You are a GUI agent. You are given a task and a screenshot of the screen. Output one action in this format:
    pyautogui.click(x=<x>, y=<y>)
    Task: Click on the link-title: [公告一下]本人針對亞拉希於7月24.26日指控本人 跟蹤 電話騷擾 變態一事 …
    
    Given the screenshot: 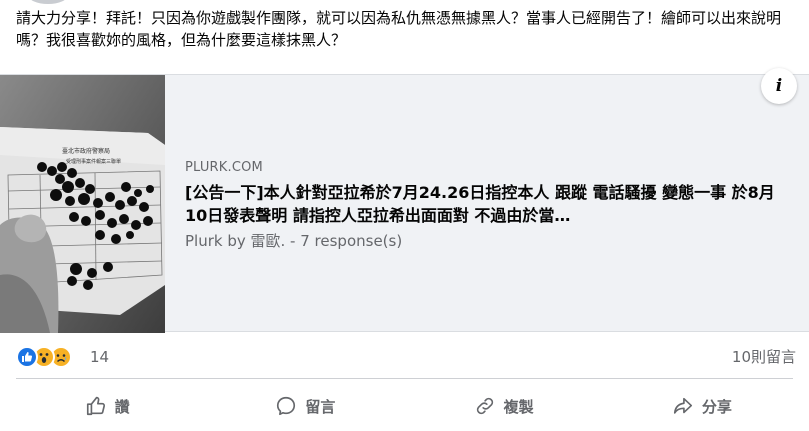 What is the action you would take?
    pyautogui.click(x=487, y=204)
    